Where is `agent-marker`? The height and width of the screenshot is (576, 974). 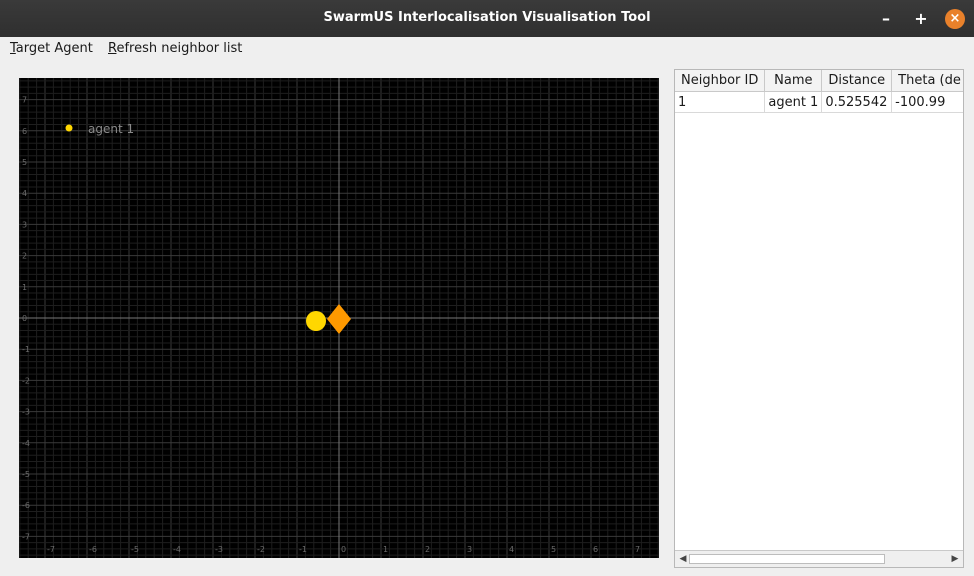 agent-marker is located at coordinates (316, 321).